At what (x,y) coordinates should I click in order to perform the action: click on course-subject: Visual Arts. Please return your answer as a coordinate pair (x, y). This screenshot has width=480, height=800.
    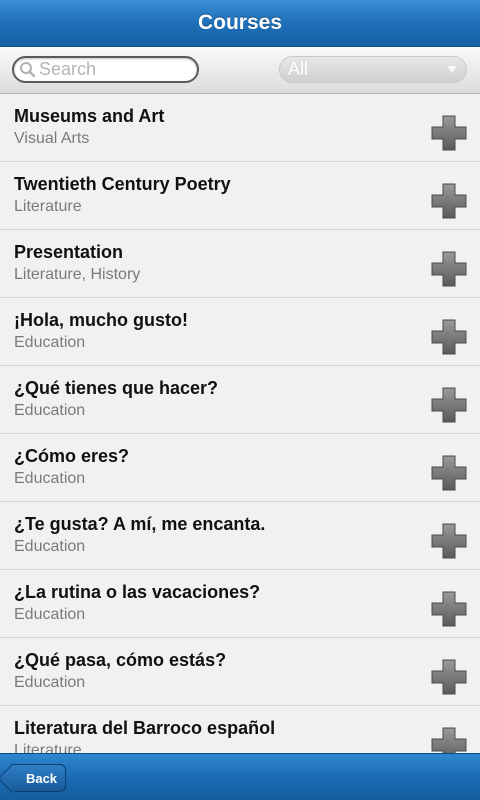
    Looking at the image, I should click on (52, 138).